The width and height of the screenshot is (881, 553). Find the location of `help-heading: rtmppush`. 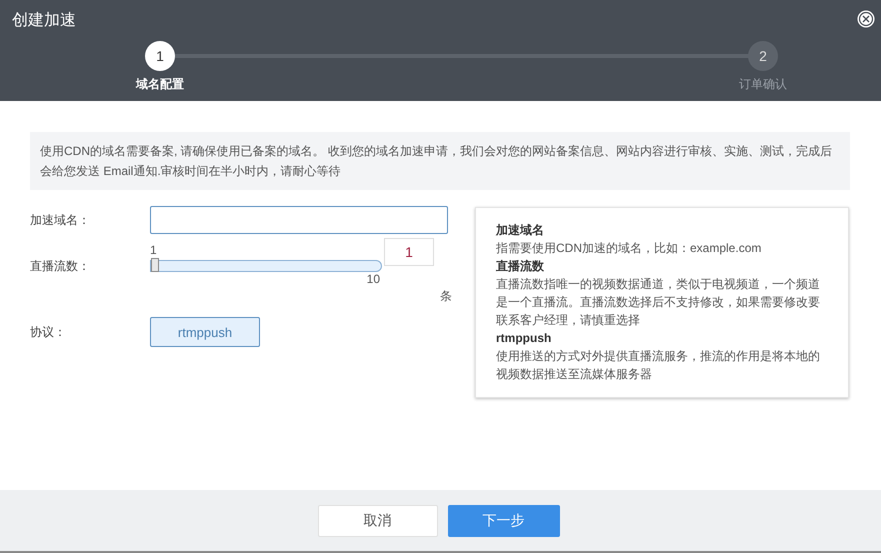

help-heading: rtmppush is located at coordinates (524, 338).